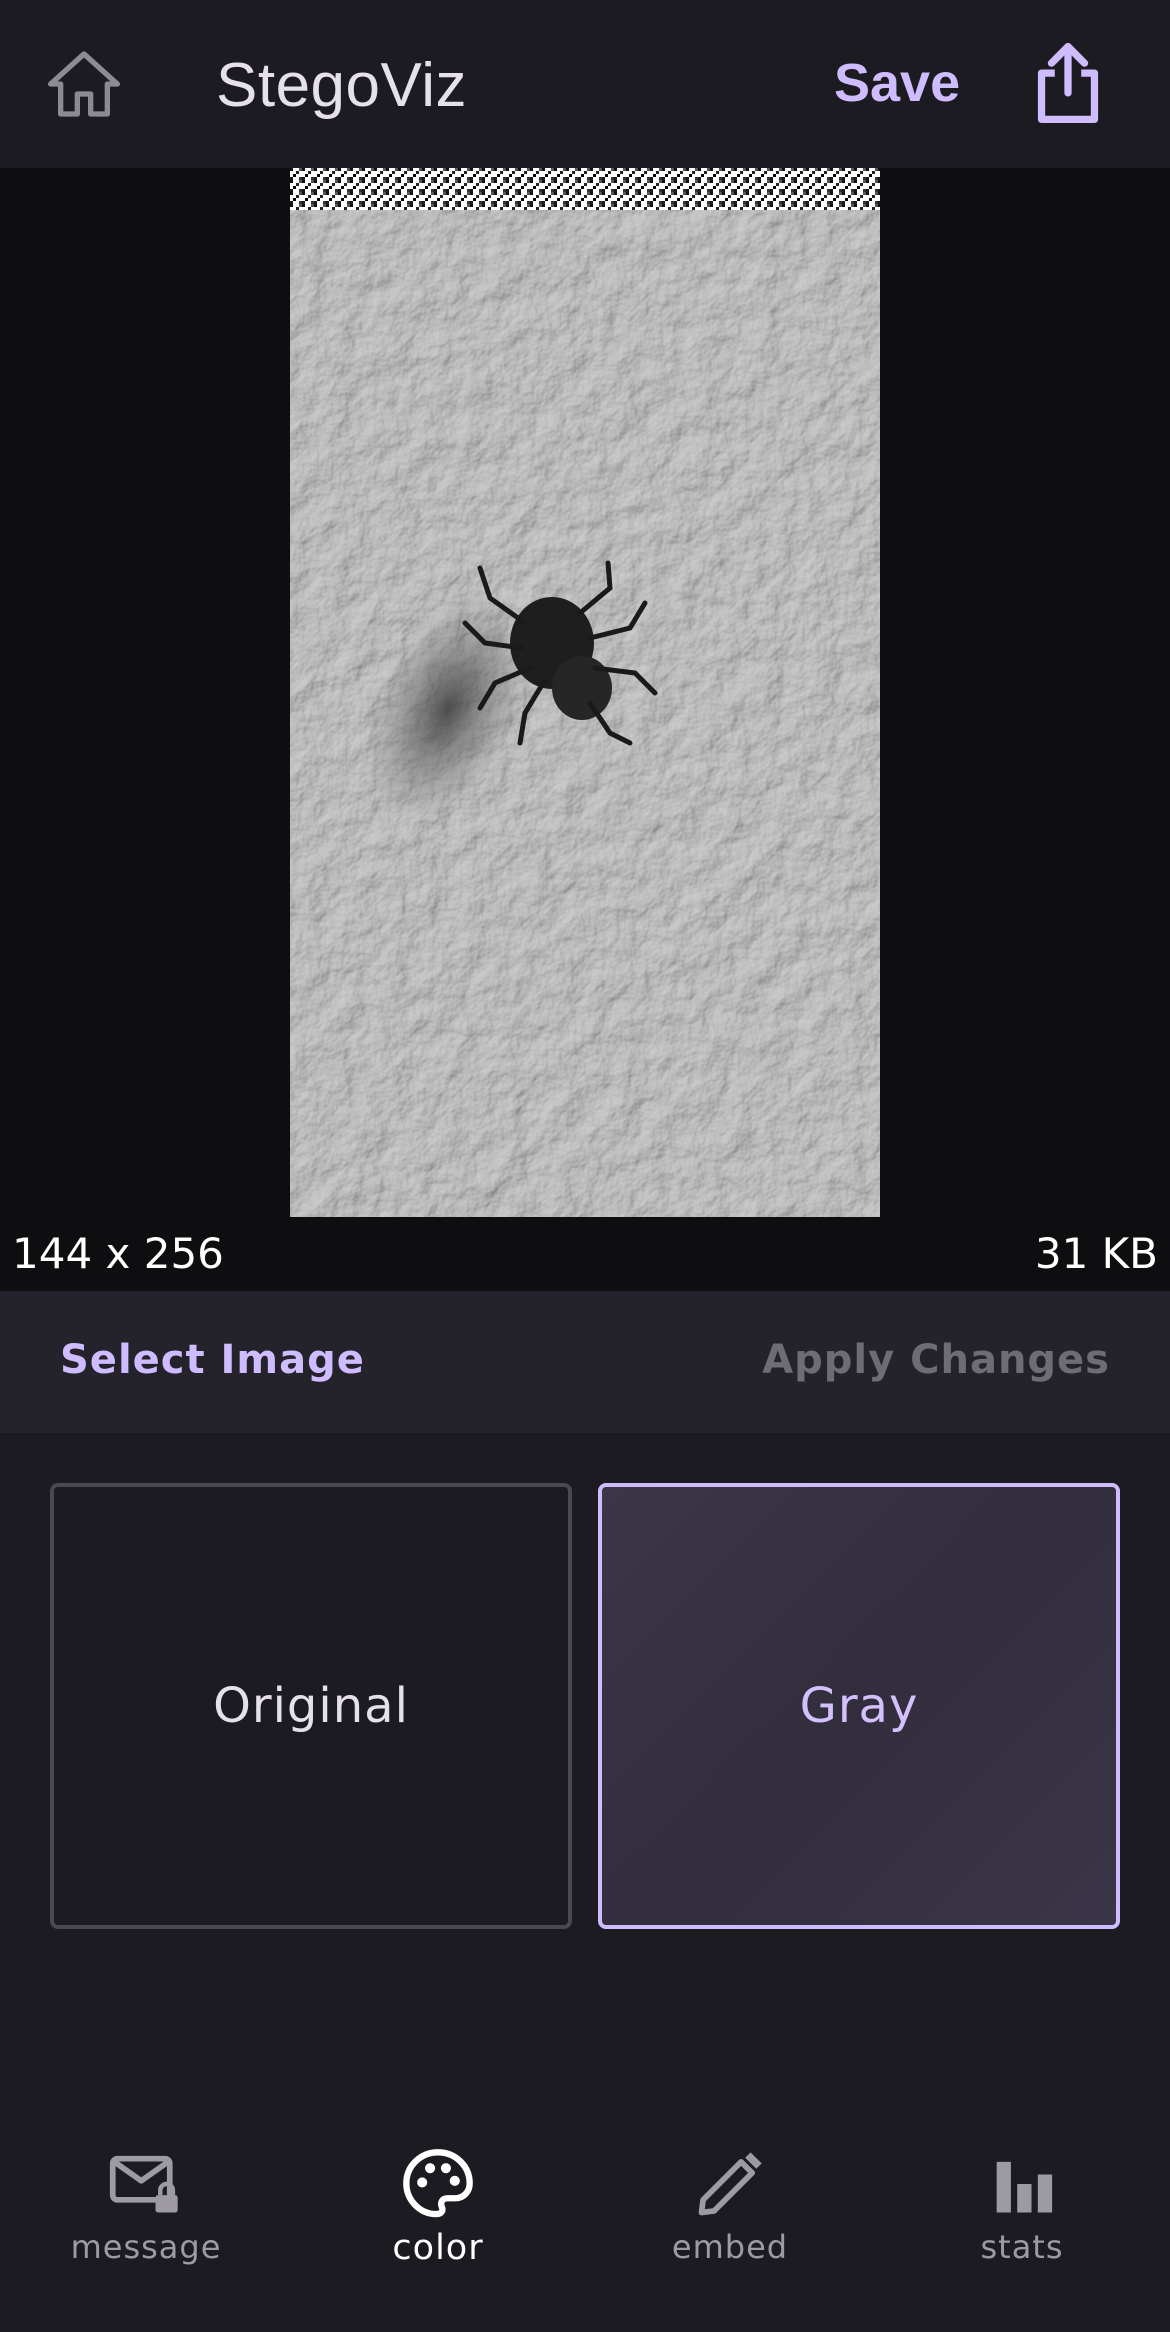 The image size is (1170, 2332). Describe the element at coordinates (1024, 2187) in the screenshot. I see `bar-chart-icon` at that location.